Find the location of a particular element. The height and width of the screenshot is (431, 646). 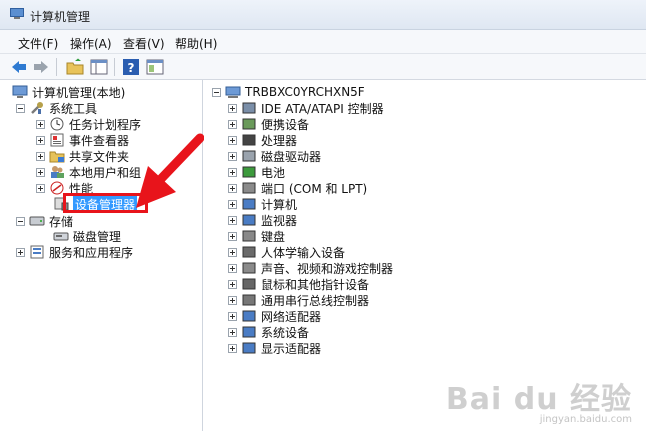

tree-item-shared-folders: 共享文件夹 is located at coordinates (82, 156).